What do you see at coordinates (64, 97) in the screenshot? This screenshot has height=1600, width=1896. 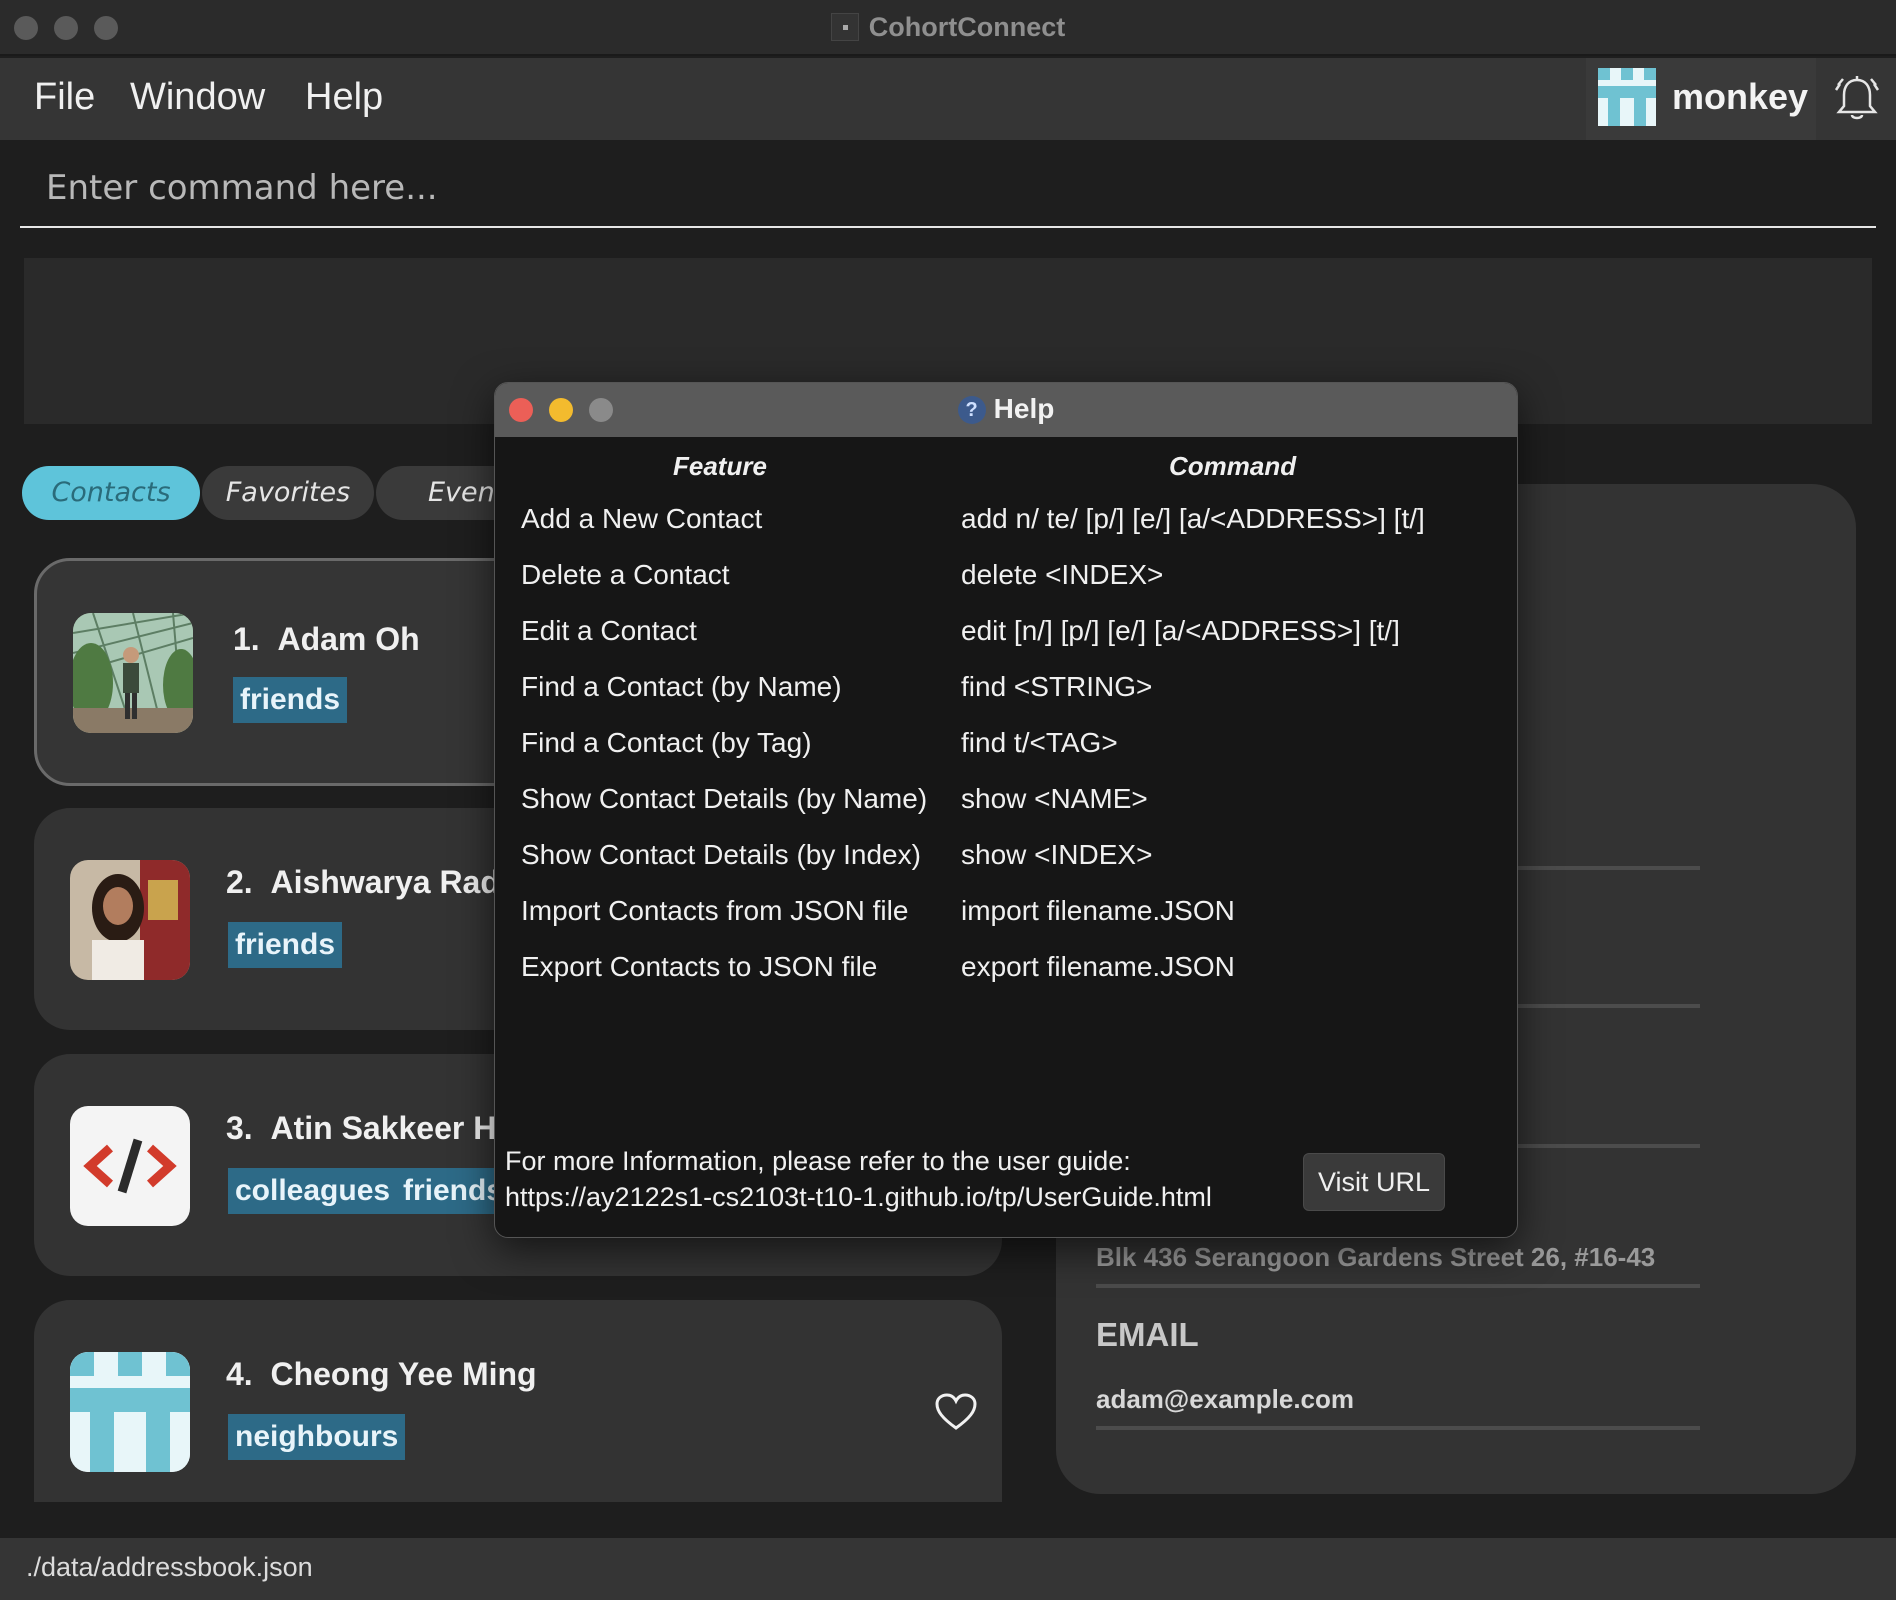 I see `menu-file: File` at bounding box center [64, 97].